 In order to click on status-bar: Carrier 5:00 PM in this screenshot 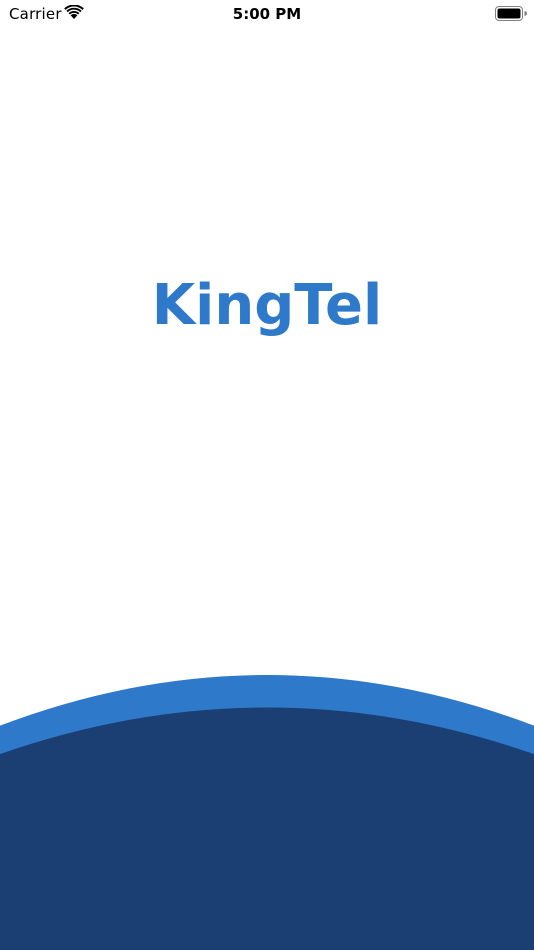, I will do `click(267, 14)`.